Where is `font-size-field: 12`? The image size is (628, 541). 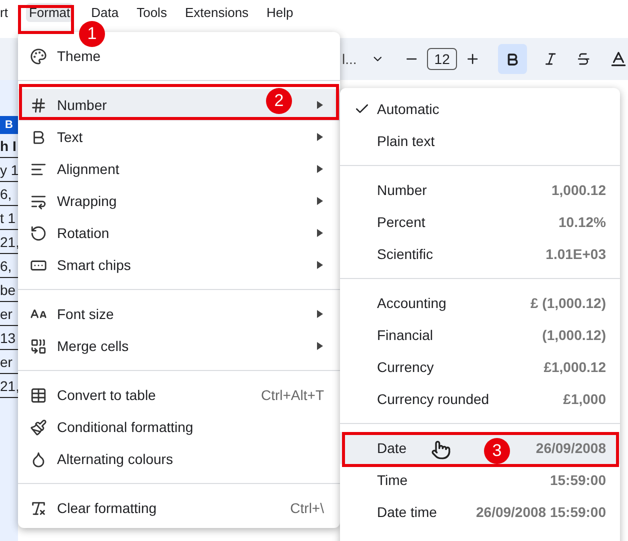 font-size-field: 12 is located at coordinates (442, 59).